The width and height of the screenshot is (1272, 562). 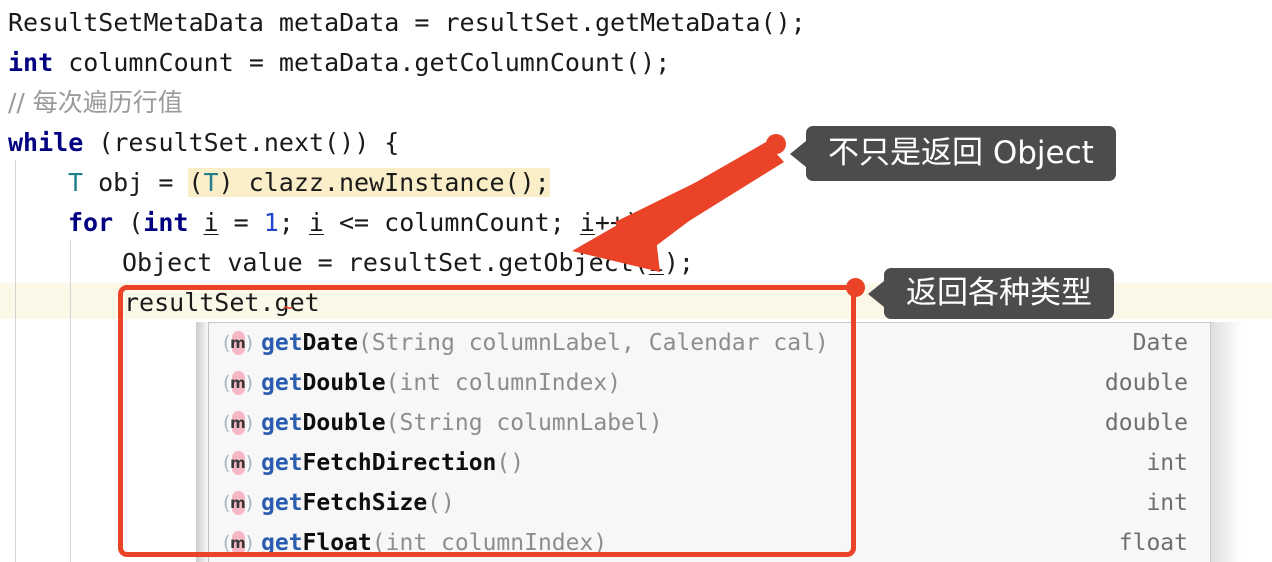 What do you see at coordinates (593, 343) in the screenshot?
I see `completion-signature: (String columnLabel, Calendar cal)` at bounding box center [593, 343].